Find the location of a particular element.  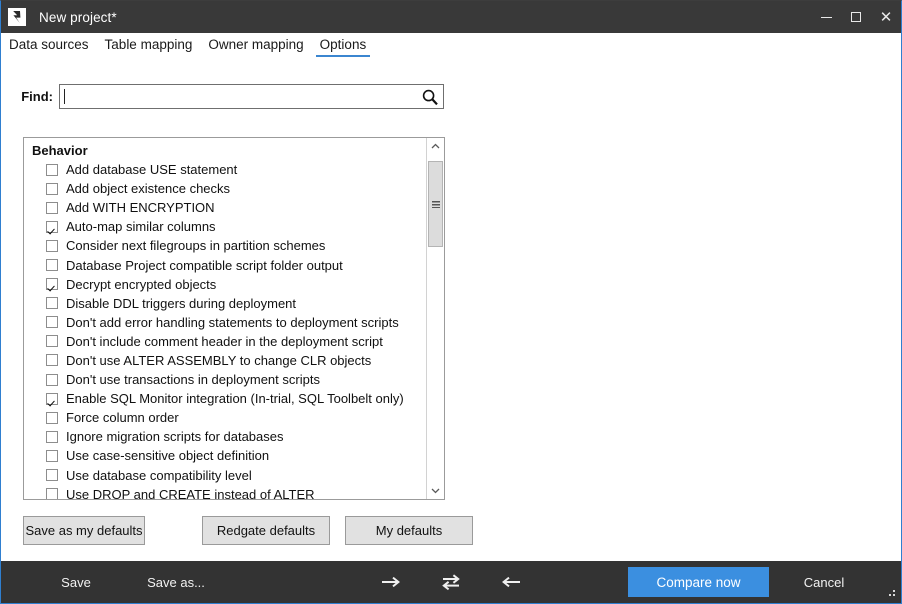

window-controls: ✕ is located at coordinates (856, 17).